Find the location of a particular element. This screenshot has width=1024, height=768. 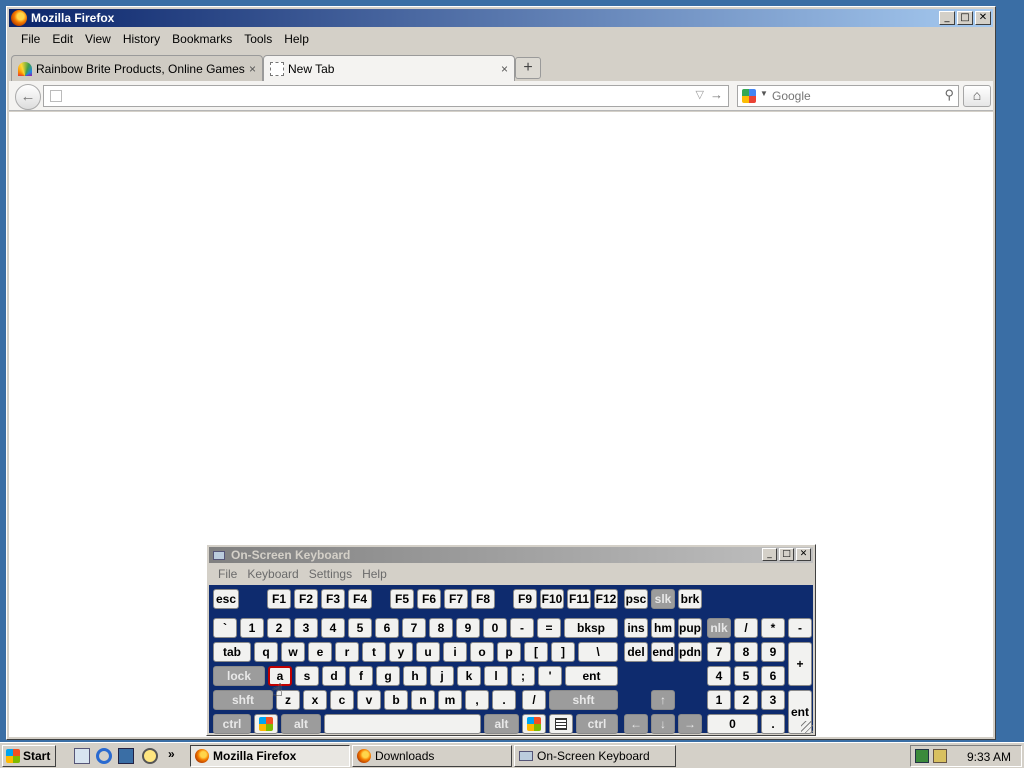

key-5: 5 is located at coordinates (746, 676).